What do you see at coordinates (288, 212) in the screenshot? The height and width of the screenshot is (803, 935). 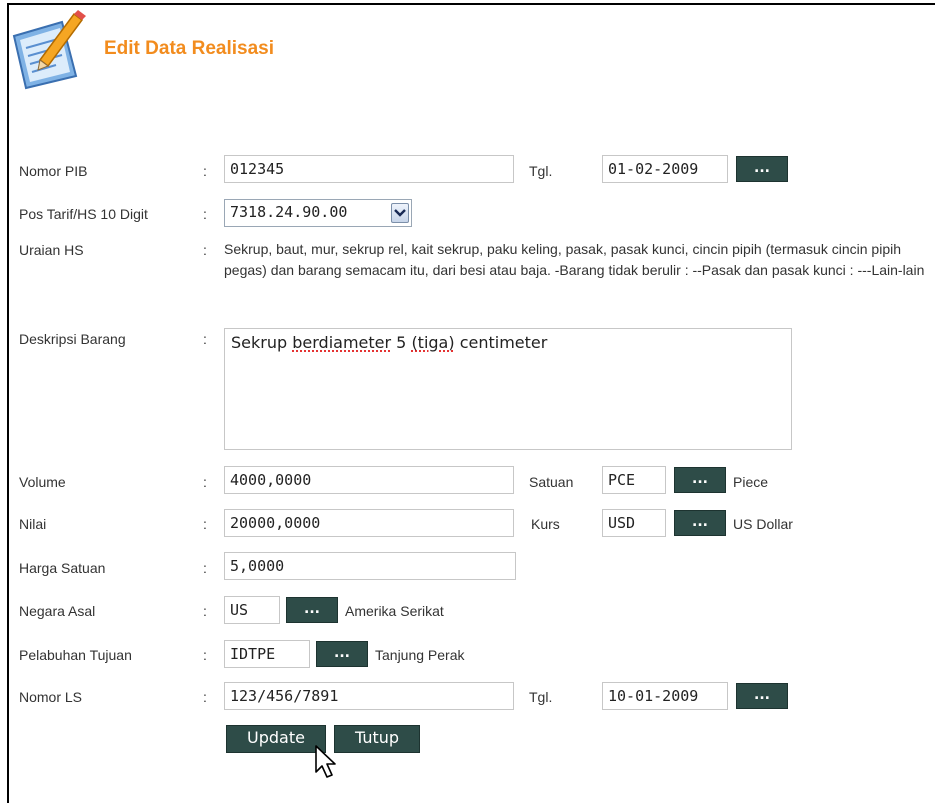 I see `pos-tarif-value: 7318.24.90.00` at bounding box center [288, 212].